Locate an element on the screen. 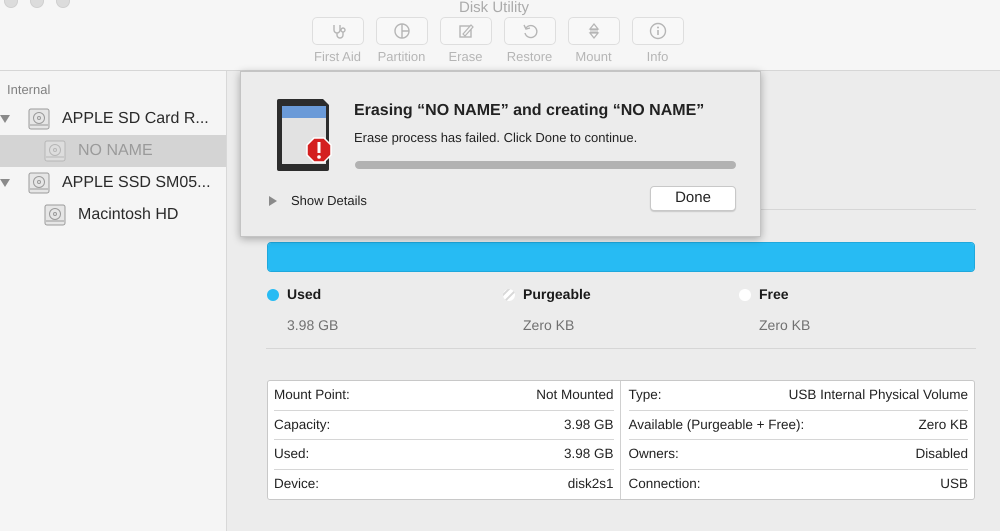  window-title: Disk Utility is located at coordinates (494, 8).